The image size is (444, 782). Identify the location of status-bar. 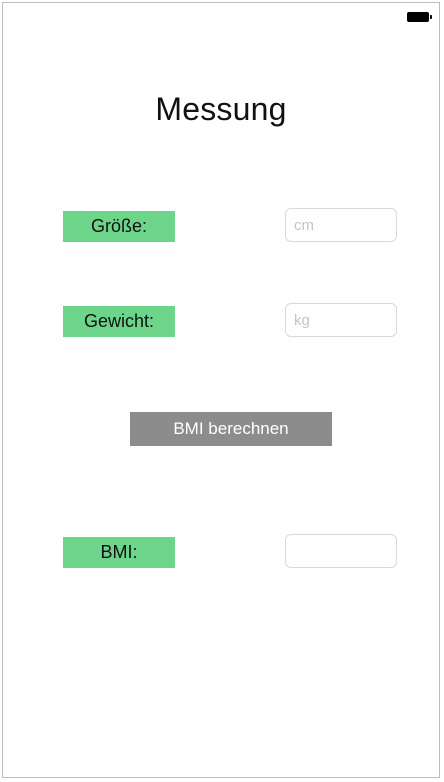
(221, 17).